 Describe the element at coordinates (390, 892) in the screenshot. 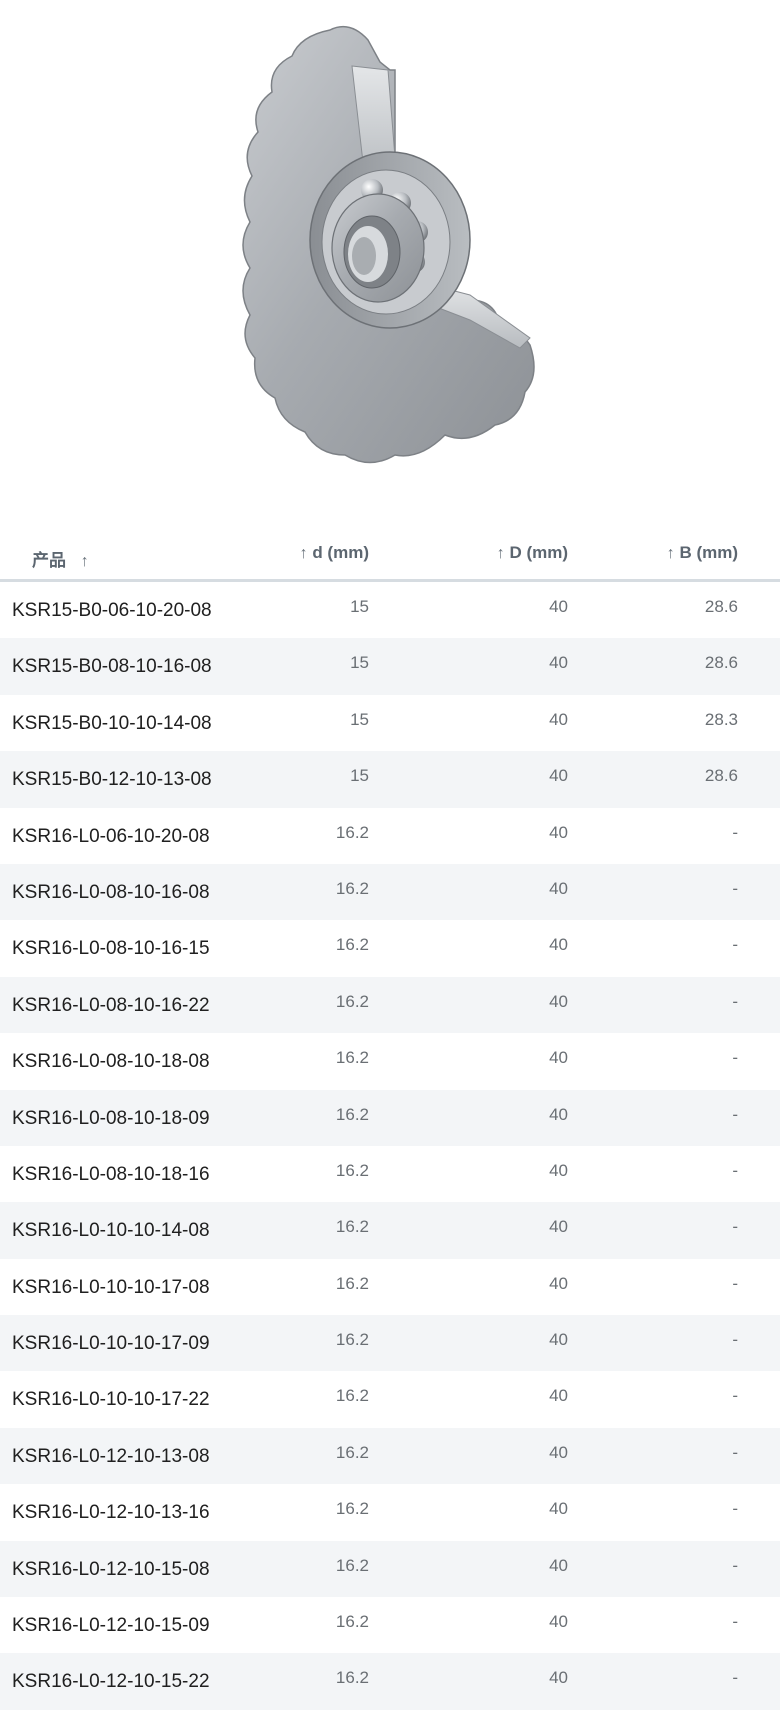

I see `table-row: KSR16-L0-08-10-16-08 16.2 40 -` at that location.